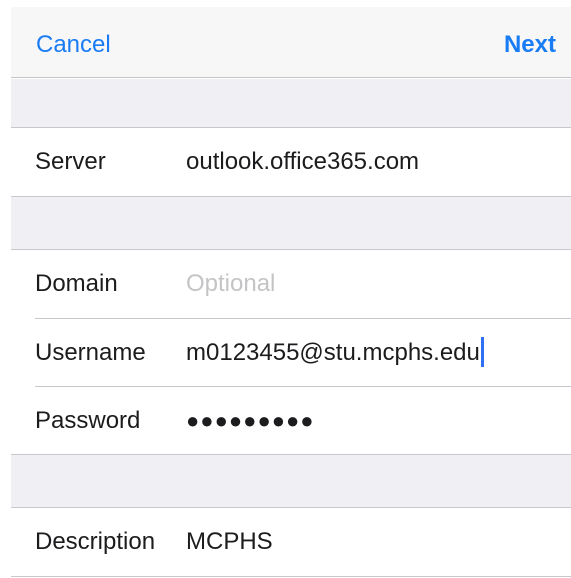 The width and height of the screenshot is (571, 578). Describe the element at coordinates (230, 284) in the screenshot. I see `domain-field: Optional` at that location.